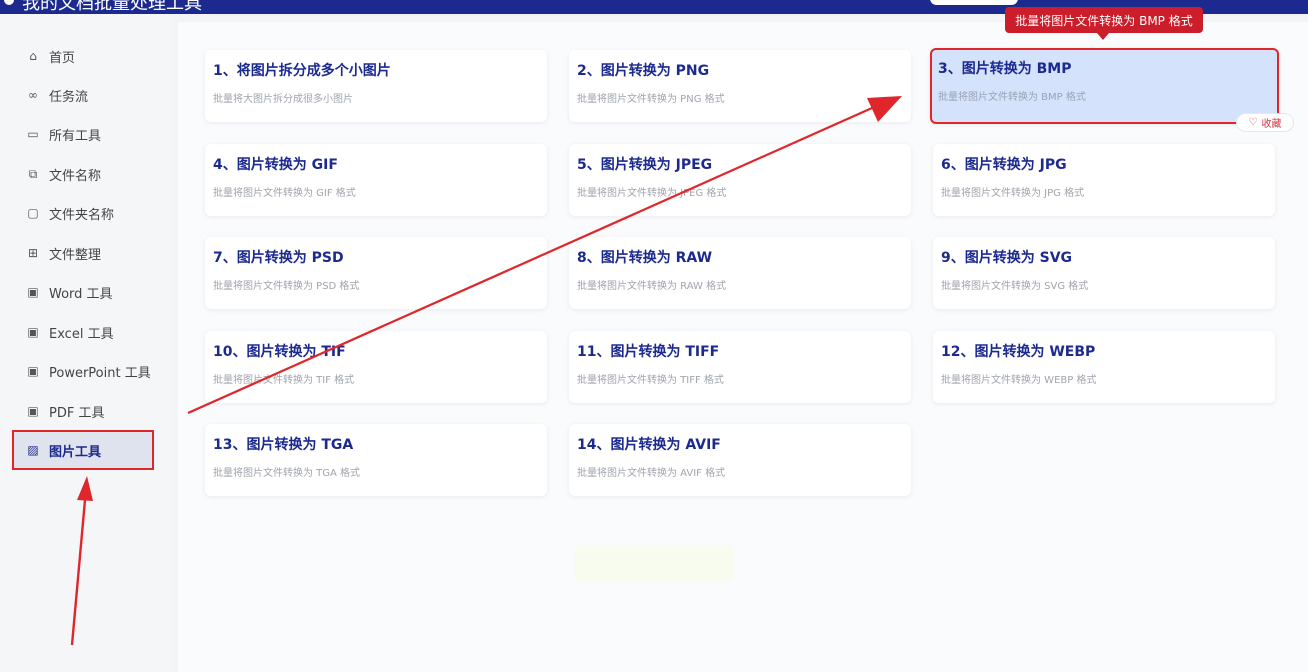  I want to click on tooltip-arrow, so click(1103, 36).